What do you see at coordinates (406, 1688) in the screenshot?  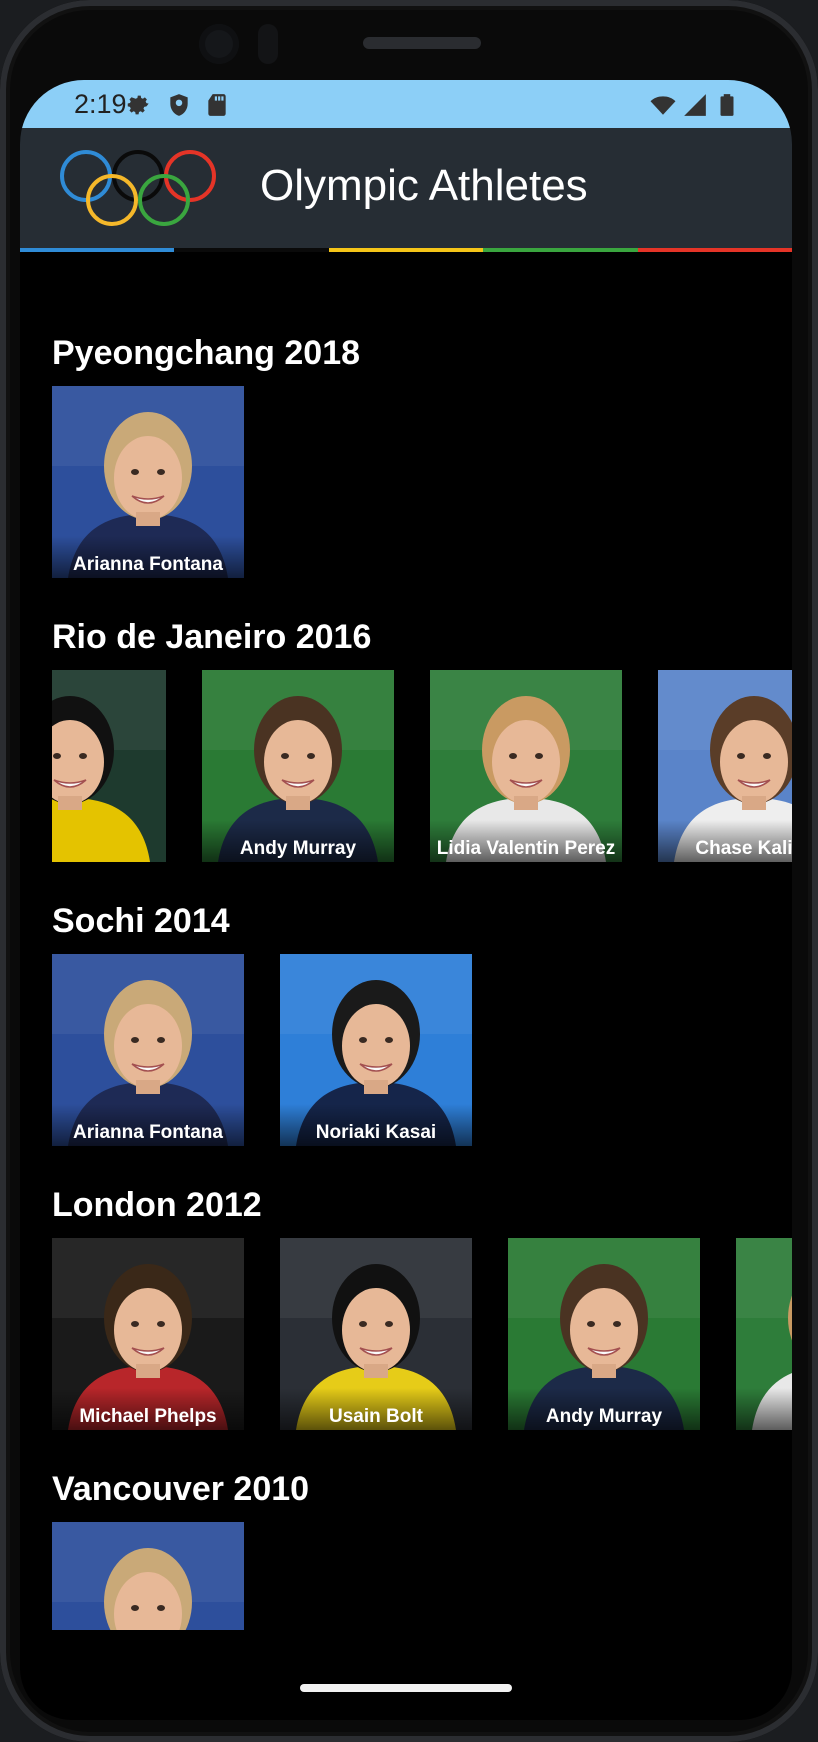 I see `home-gesture-bar` at bounding box center [406, 1688].